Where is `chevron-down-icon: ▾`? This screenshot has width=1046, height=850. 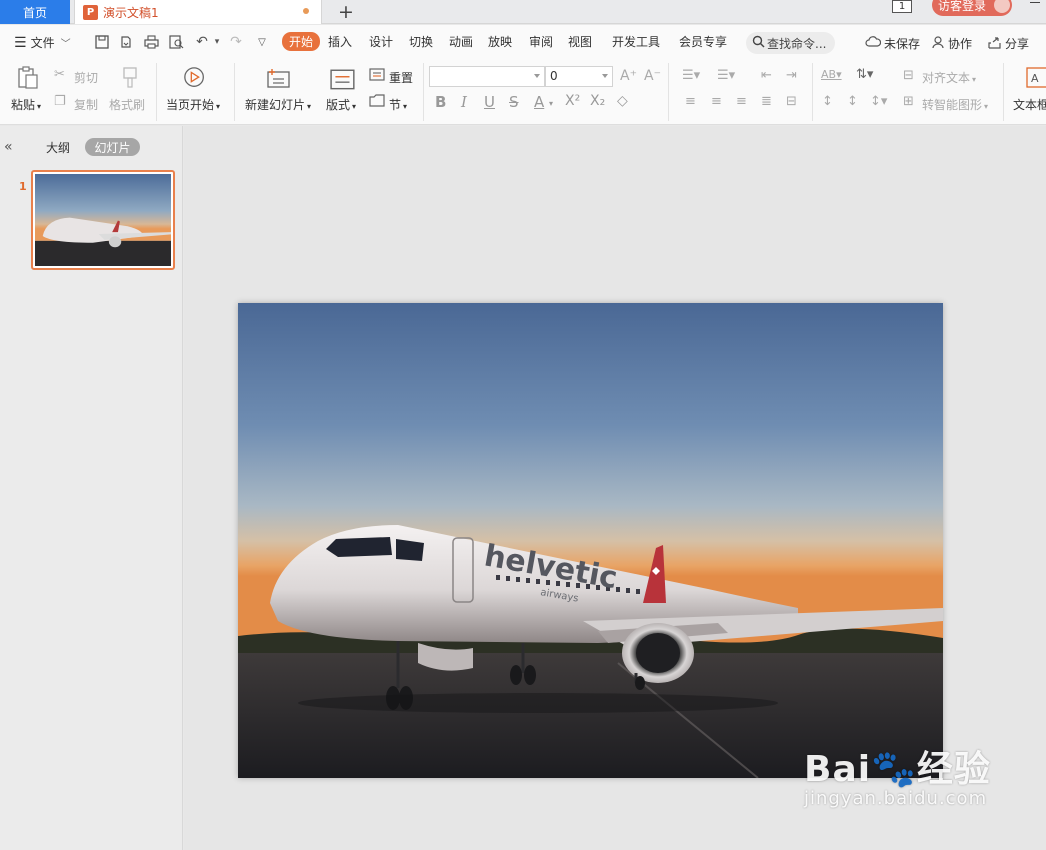 chevron-down-icon: ▾ is located at coordinates (551, 103).